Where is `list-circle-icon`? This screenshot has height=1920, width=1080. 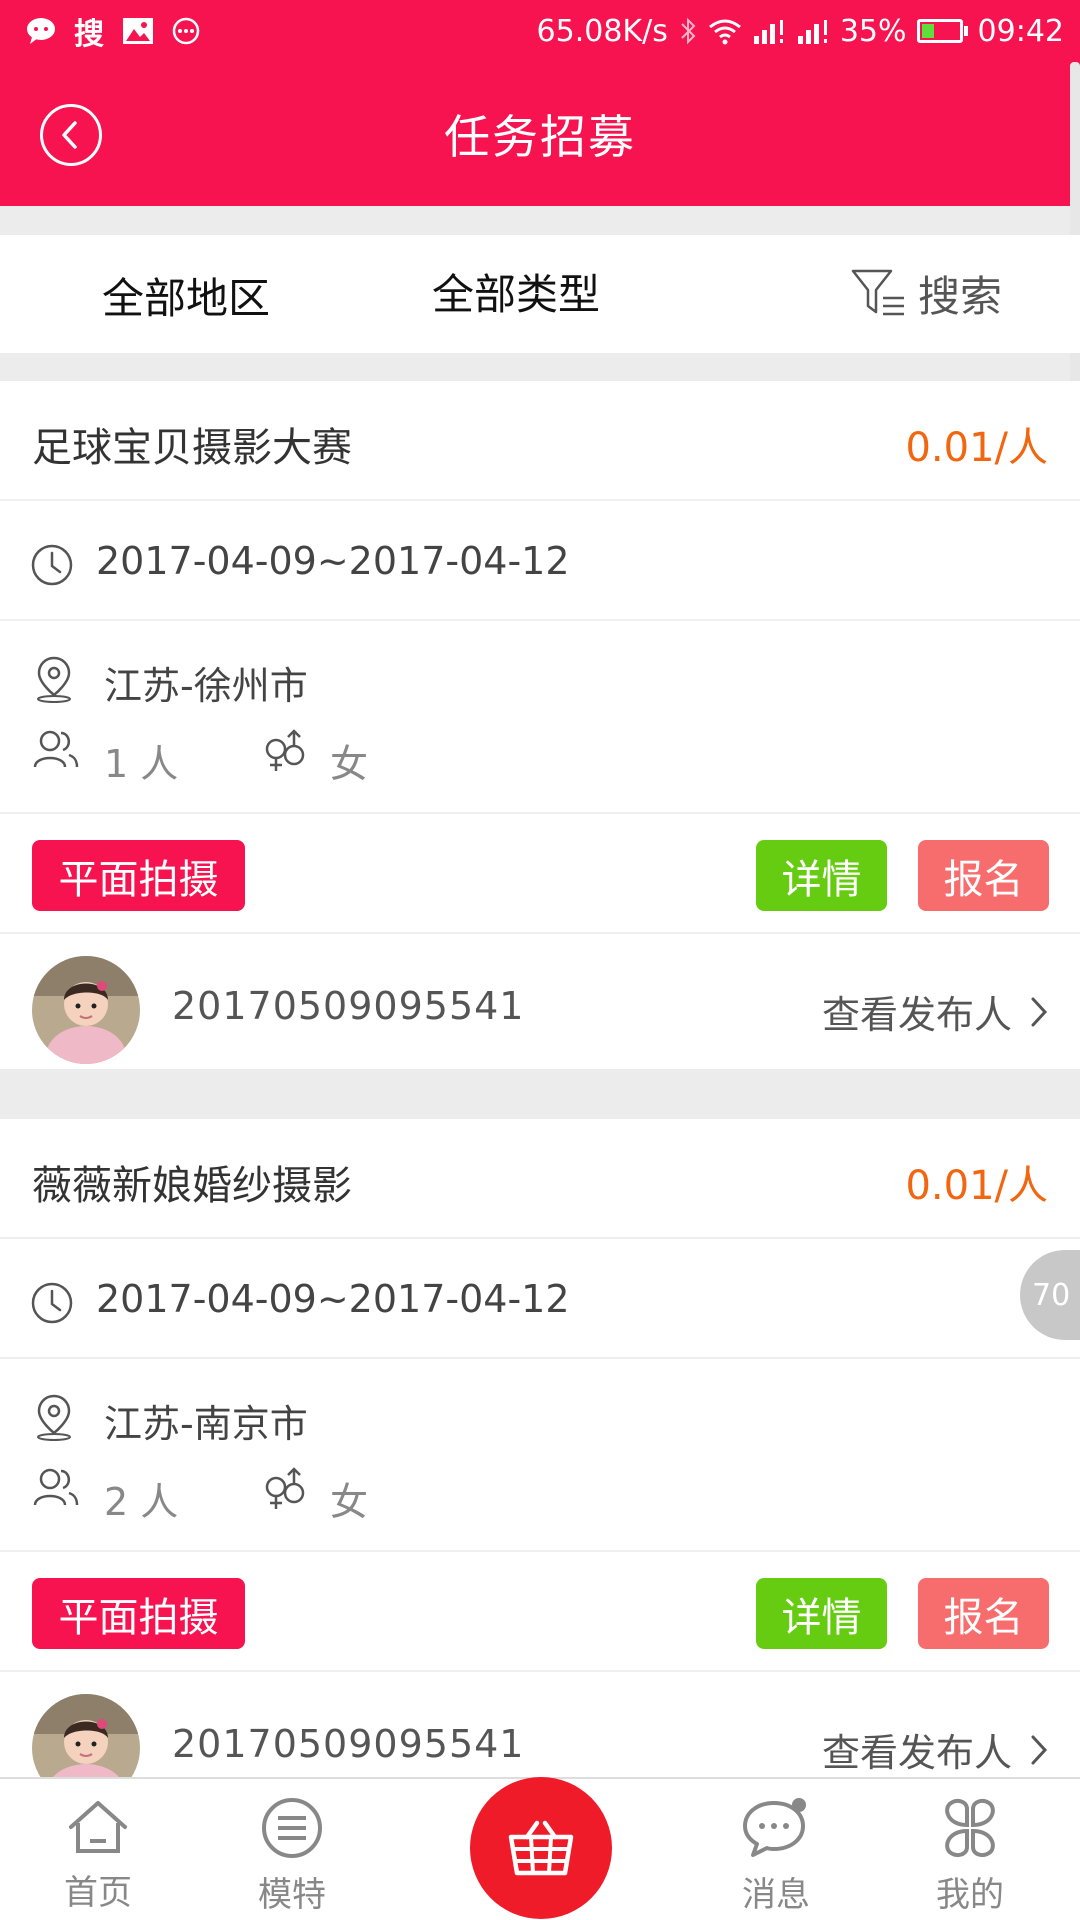
list-circle-icon is located at coordinates (292, 1828).